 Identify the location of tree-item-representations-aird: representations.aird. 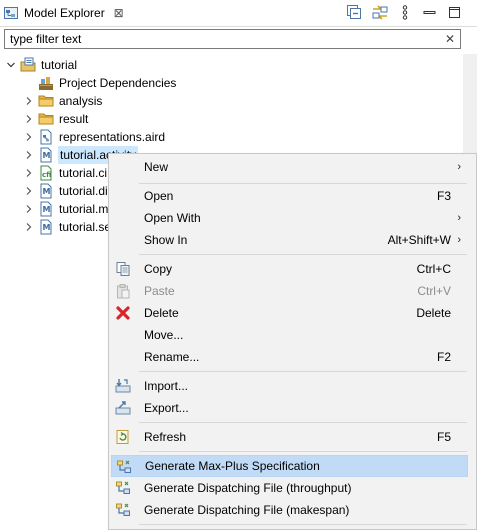
(95, 137).